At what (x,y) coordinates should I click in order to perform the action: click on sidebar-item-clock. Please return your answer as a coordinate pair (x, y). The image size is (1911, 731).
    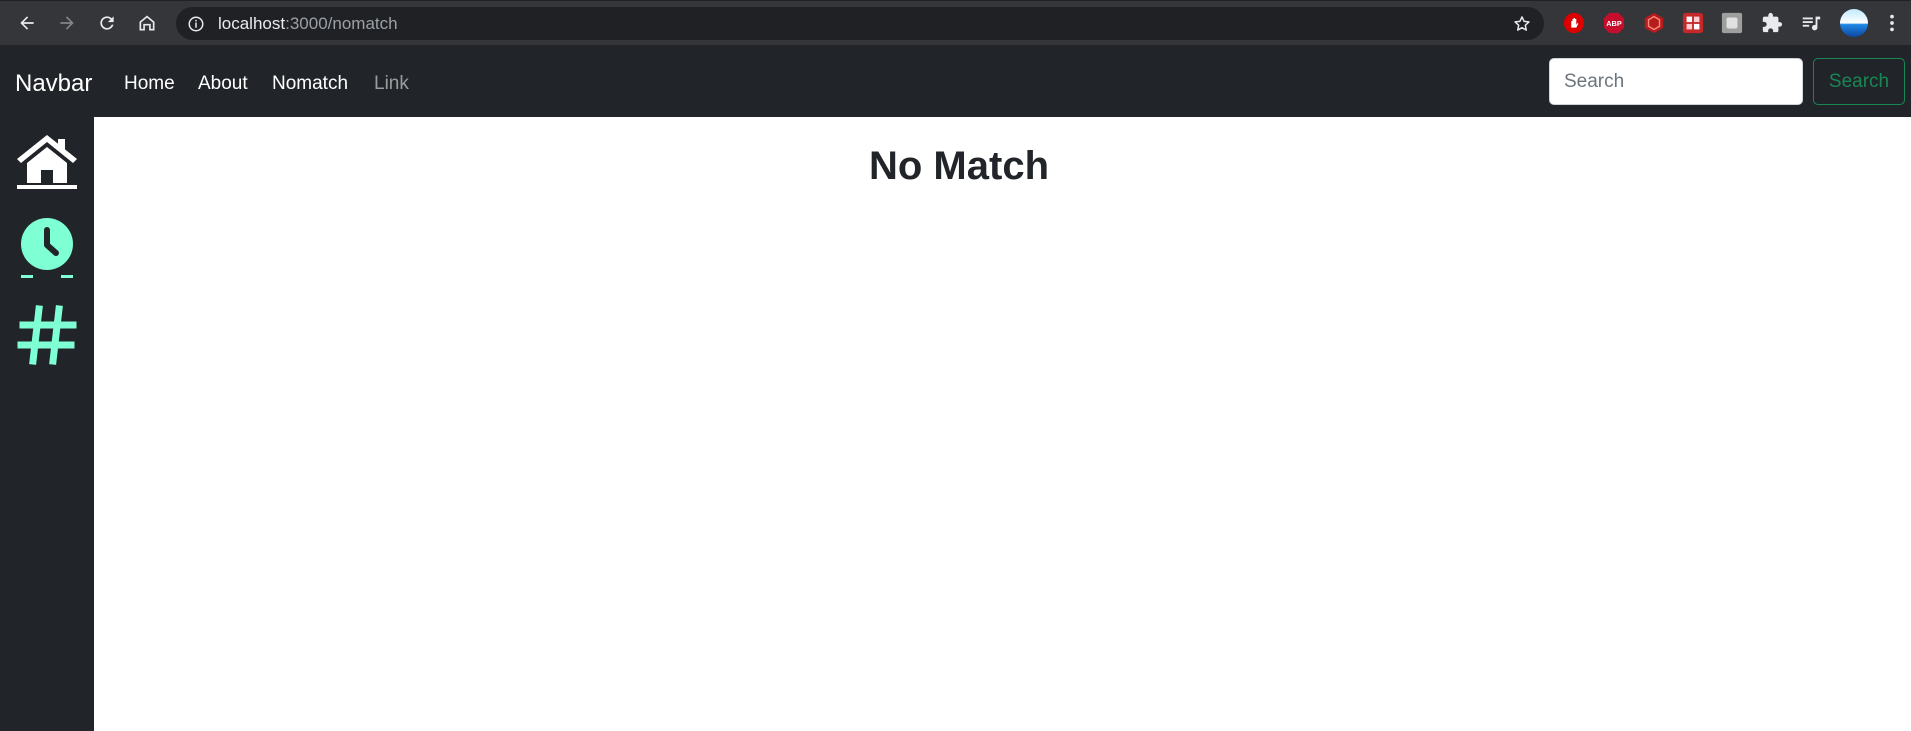
    Looking at the image, I should click on (47, 248).